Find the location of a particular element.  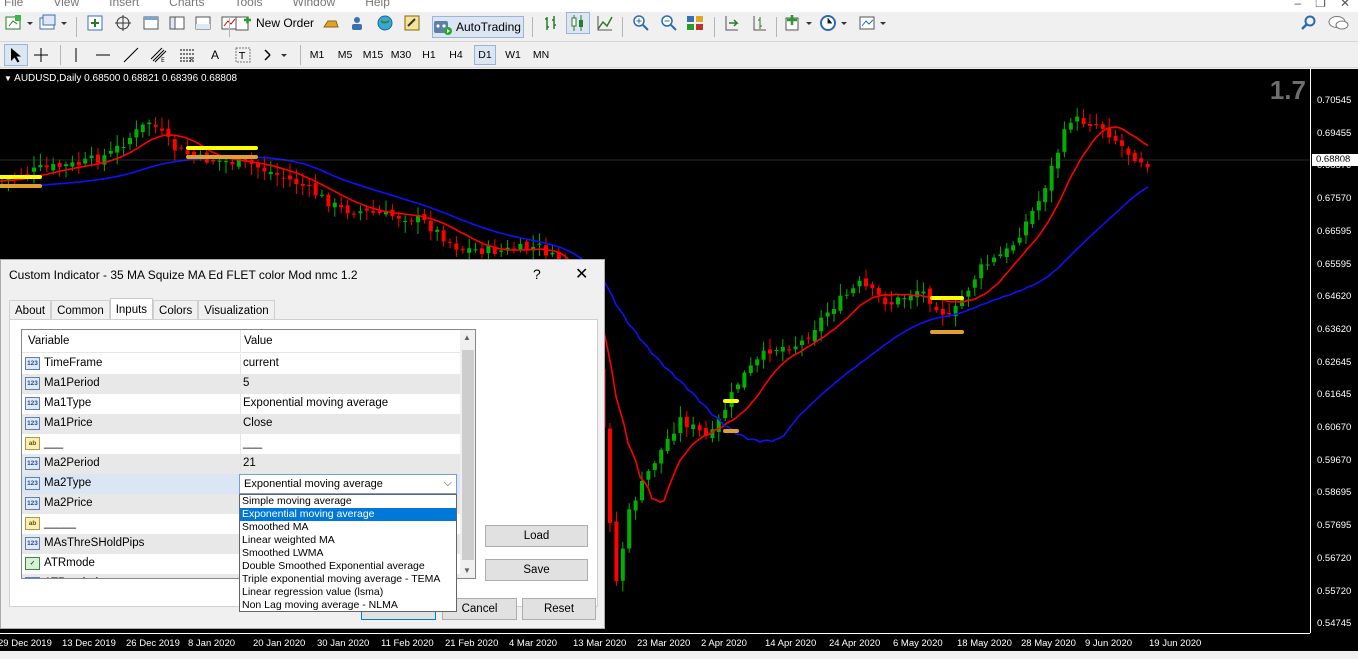

data-window-button is located at coordinates (151, 23).